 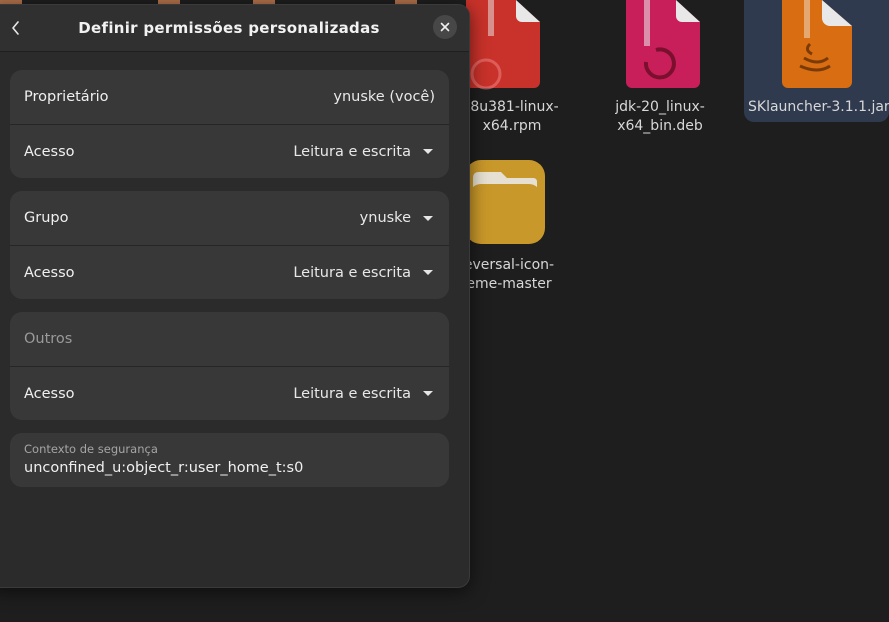 What do you see at coordinates (229, 151) in the screenshot?
I see `owner-access-row: Acesso Leitura e escrita` at bounding box center [229, 151].